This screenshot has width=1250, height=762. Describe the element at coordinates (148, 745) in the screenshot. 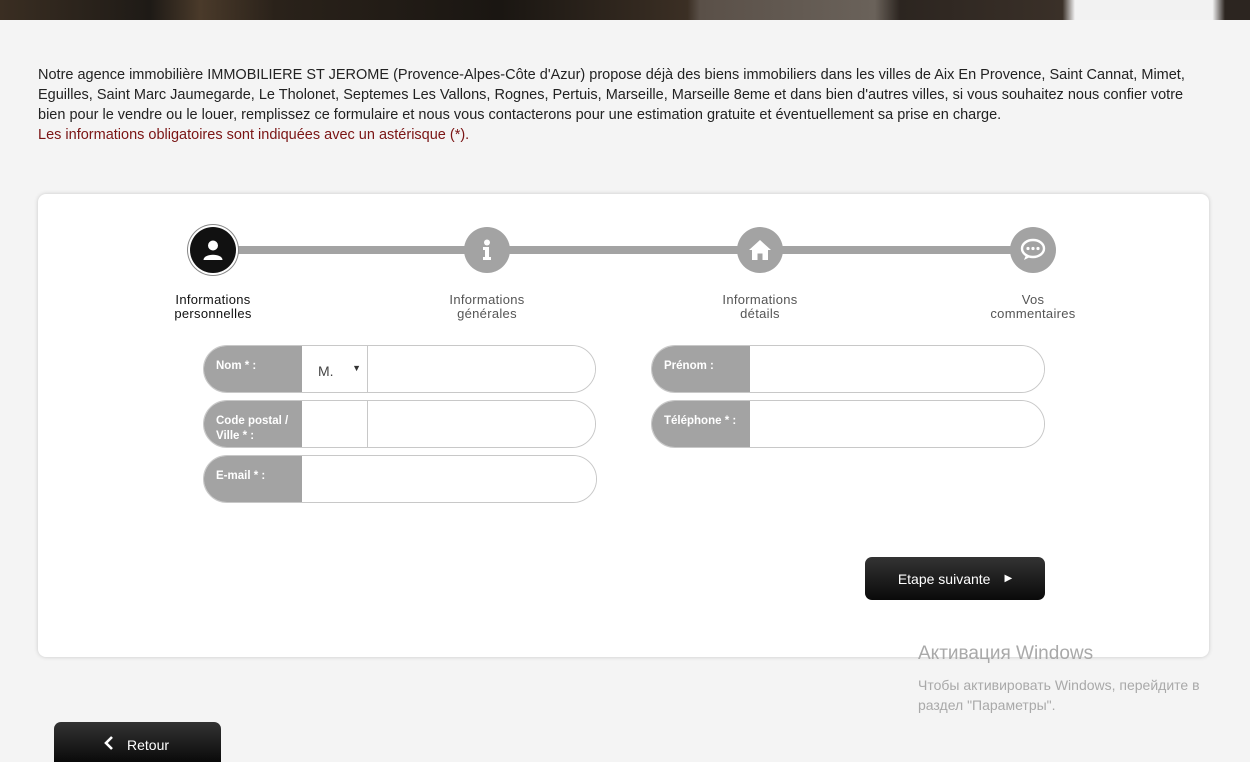

I see `back-label: Retour` at that location.